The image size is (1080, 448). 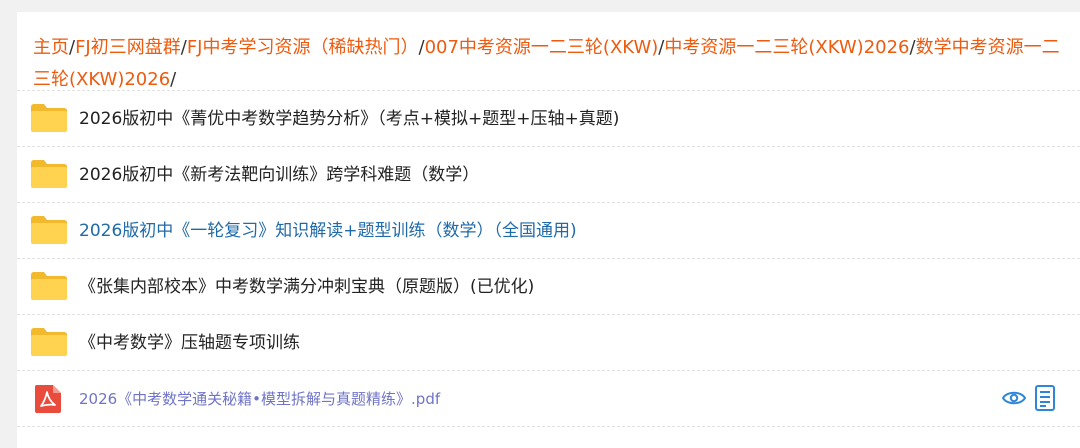 I want to click on breadcrumb-home: 主页, so click(x=51, y=47).